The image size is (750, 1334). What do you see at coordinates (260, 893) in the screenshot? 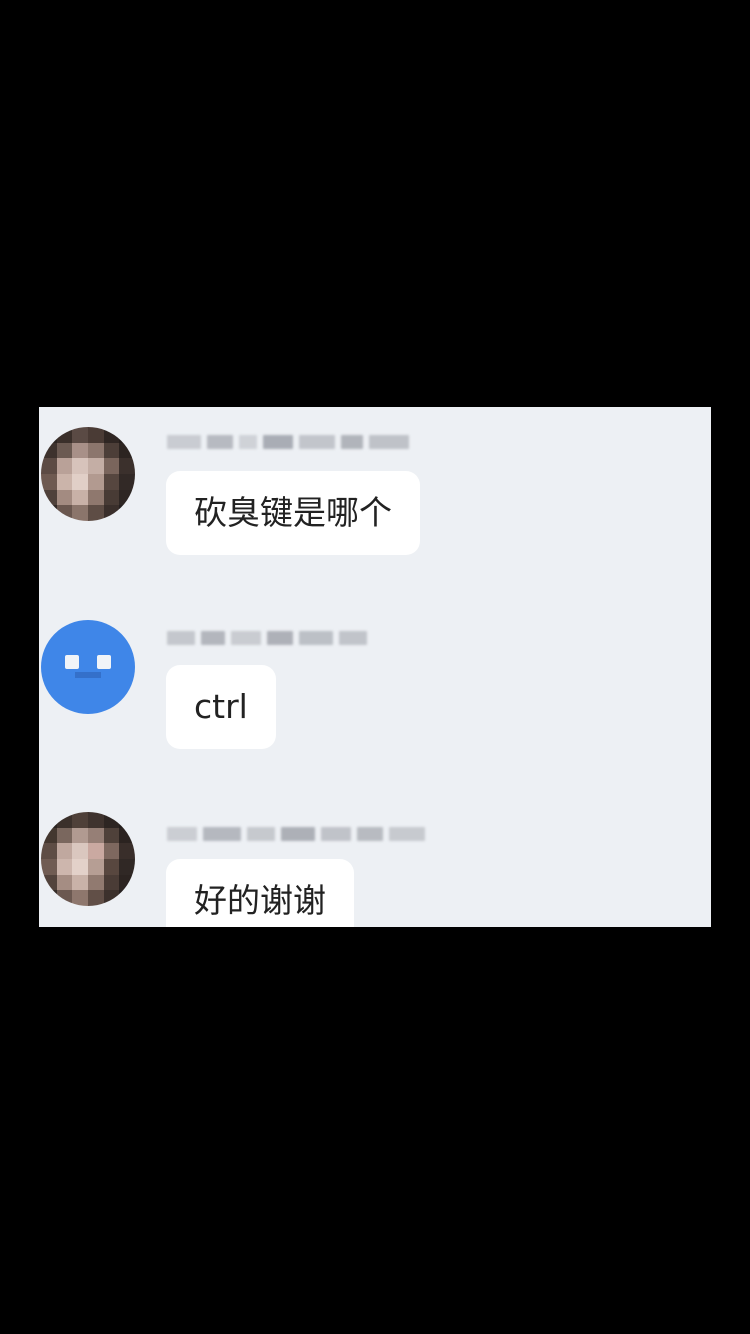
I see `message-bubble: 好的谢谢` at bounding box center [260, 893].